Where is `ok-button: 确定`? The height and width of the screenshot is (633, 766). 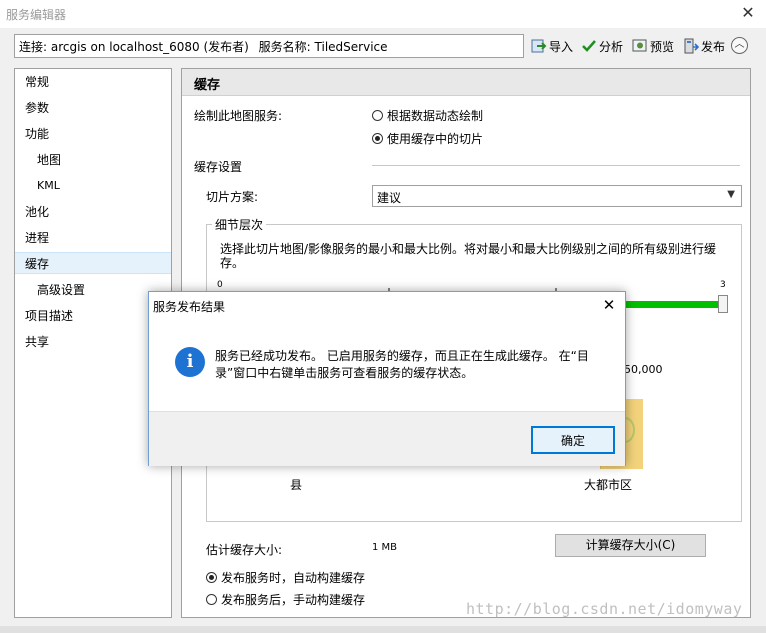
ok-button: 确定 is located at coordinates (573, 440).